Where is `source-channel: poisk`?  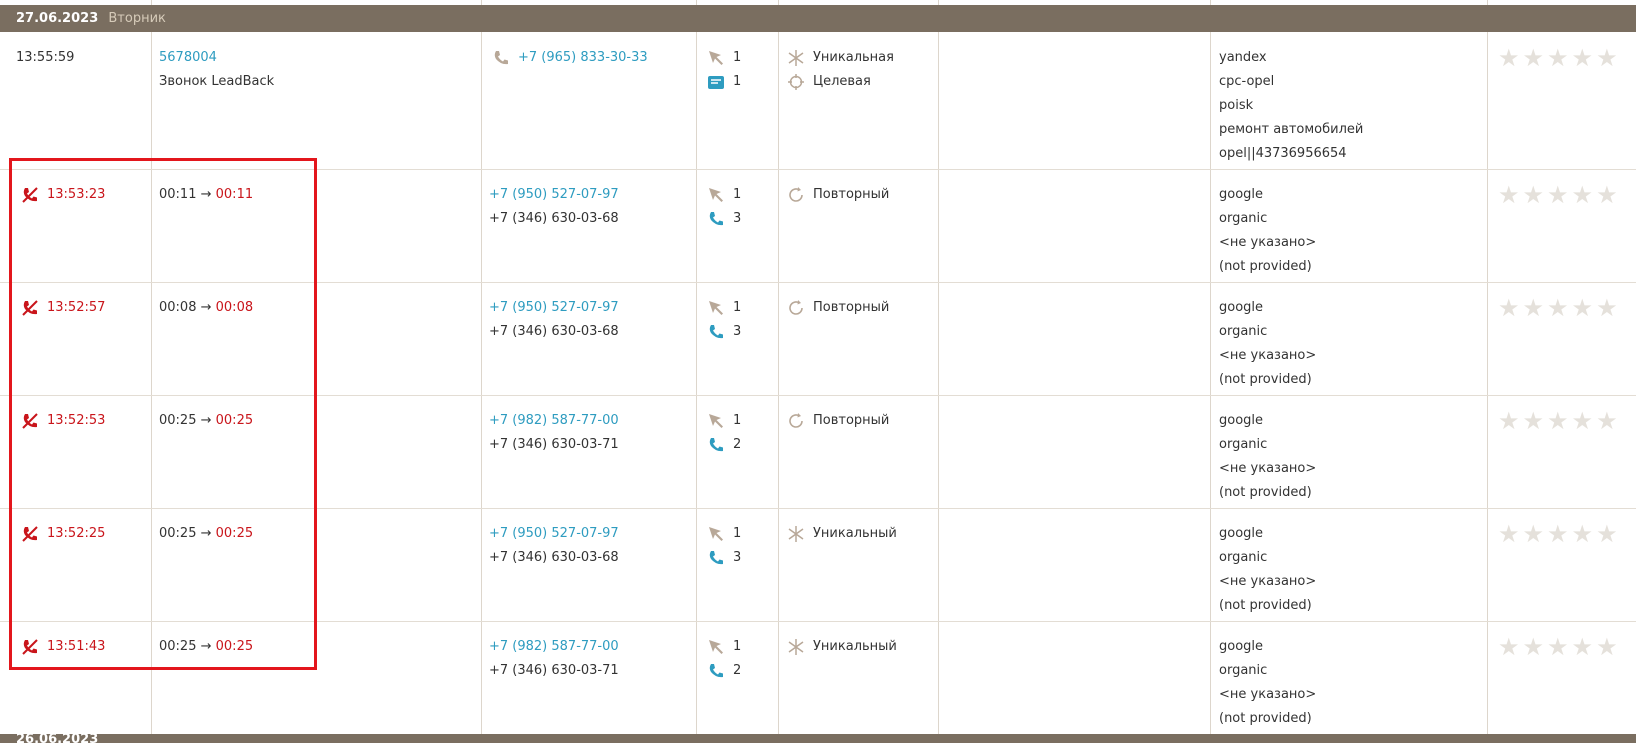 source-channel: poisk is located at coordinates (1236, 105).